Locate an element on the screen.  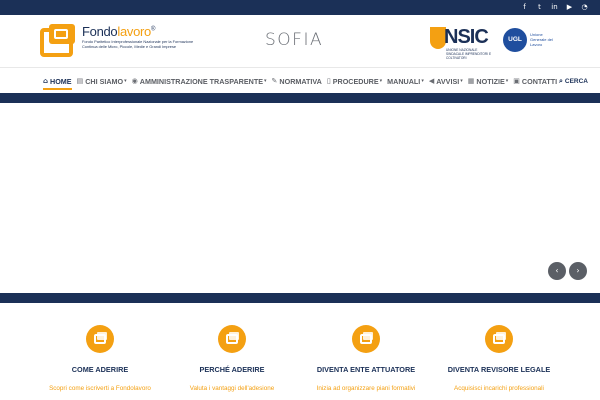
header-divider-band is located at coordinates (300, 98).